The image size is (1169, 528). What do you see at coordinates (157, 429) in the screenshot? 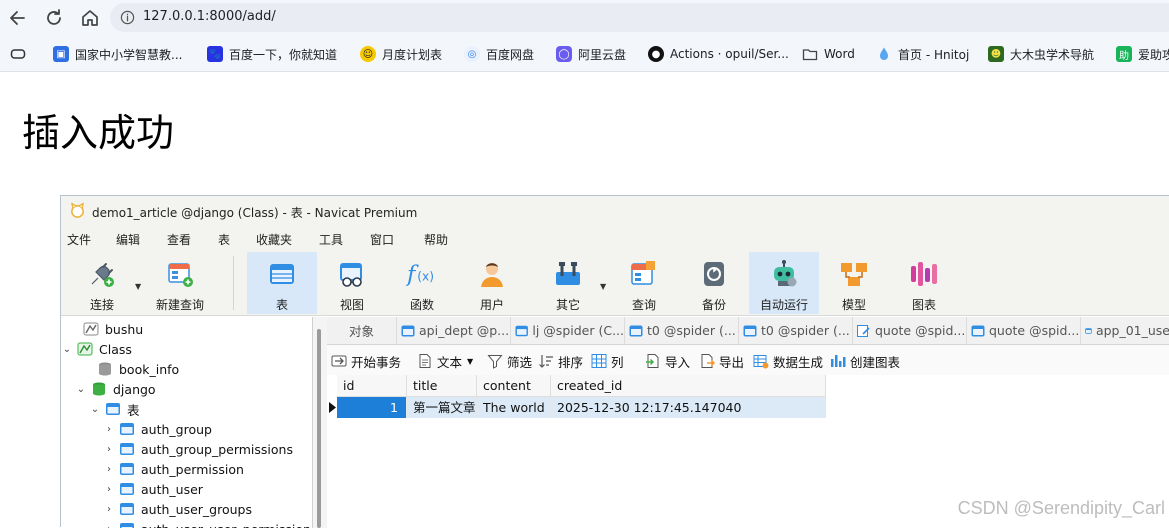
I see `tree-item-table: › auth_group` at bounding box center [157, 429].